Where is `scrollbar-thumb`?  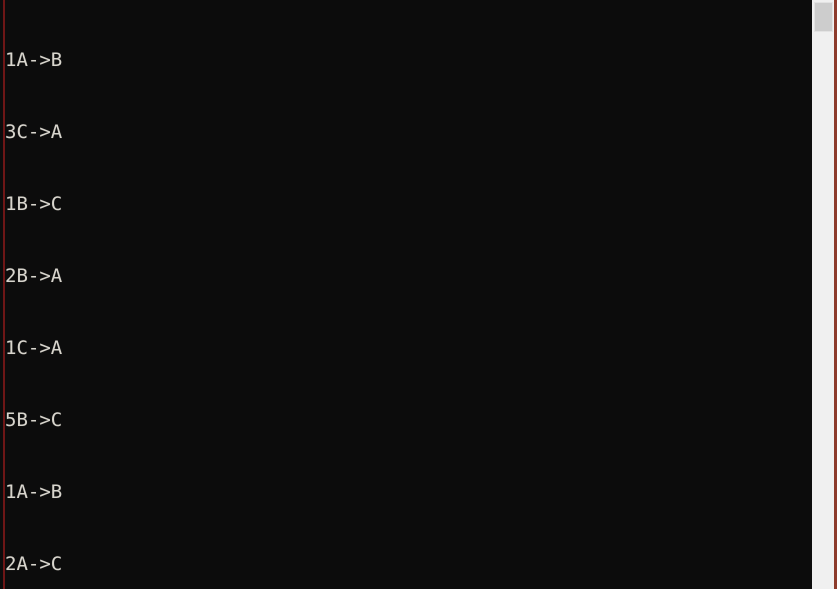 scrollbar-thumb is located at coordinates (823, 17).